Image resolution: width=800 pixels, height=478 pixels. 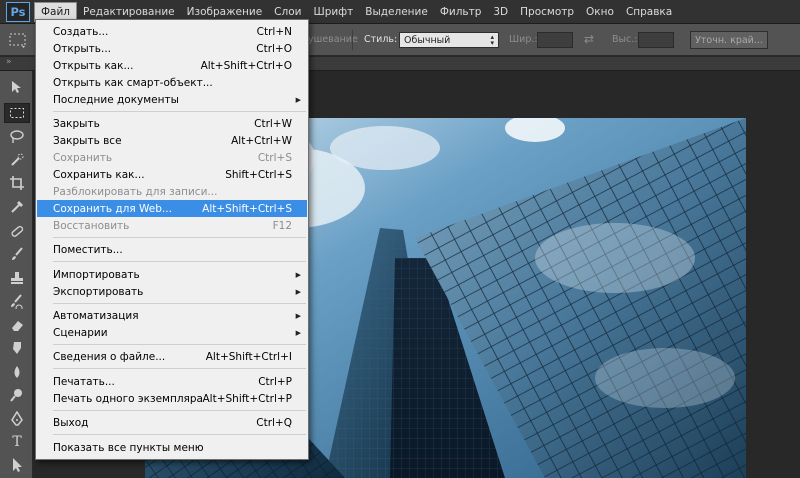 I want to click on menu-item-file-info: Сведения о файле... Alt+Shift+Ctrl+I, so click(x=172, y=356).